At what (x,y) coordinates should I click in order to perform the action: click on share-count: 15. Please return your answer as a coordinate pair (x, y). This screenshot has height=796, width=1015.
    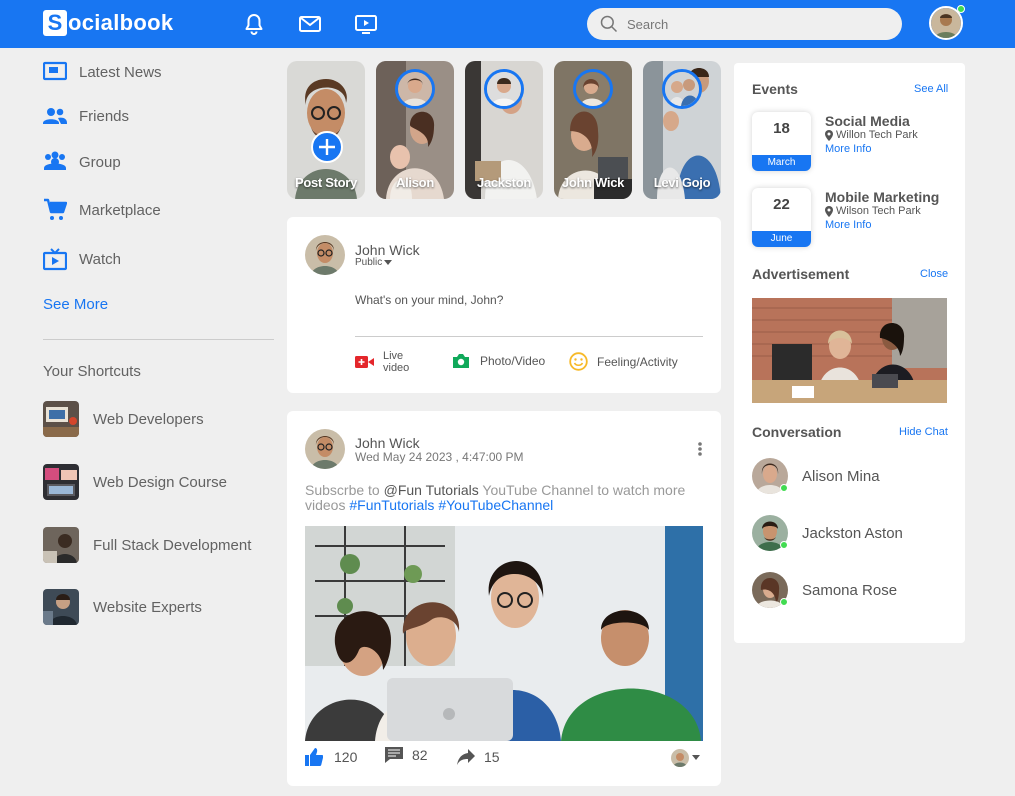
    Looking at the image, I should click on (492, 757).